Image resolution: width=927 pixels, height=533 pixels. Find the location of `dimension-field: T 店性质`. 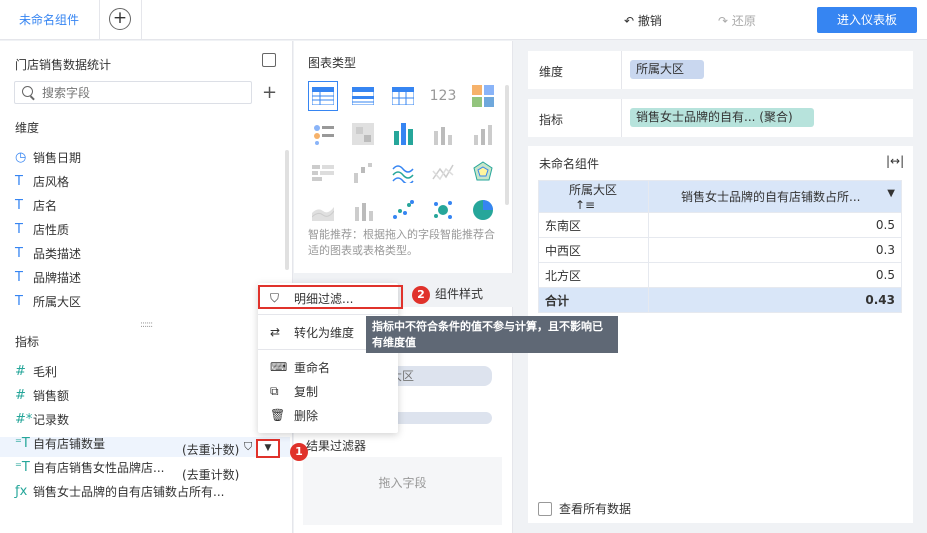

dimension-field: T 店性质 is located at coordinates (42, 229).